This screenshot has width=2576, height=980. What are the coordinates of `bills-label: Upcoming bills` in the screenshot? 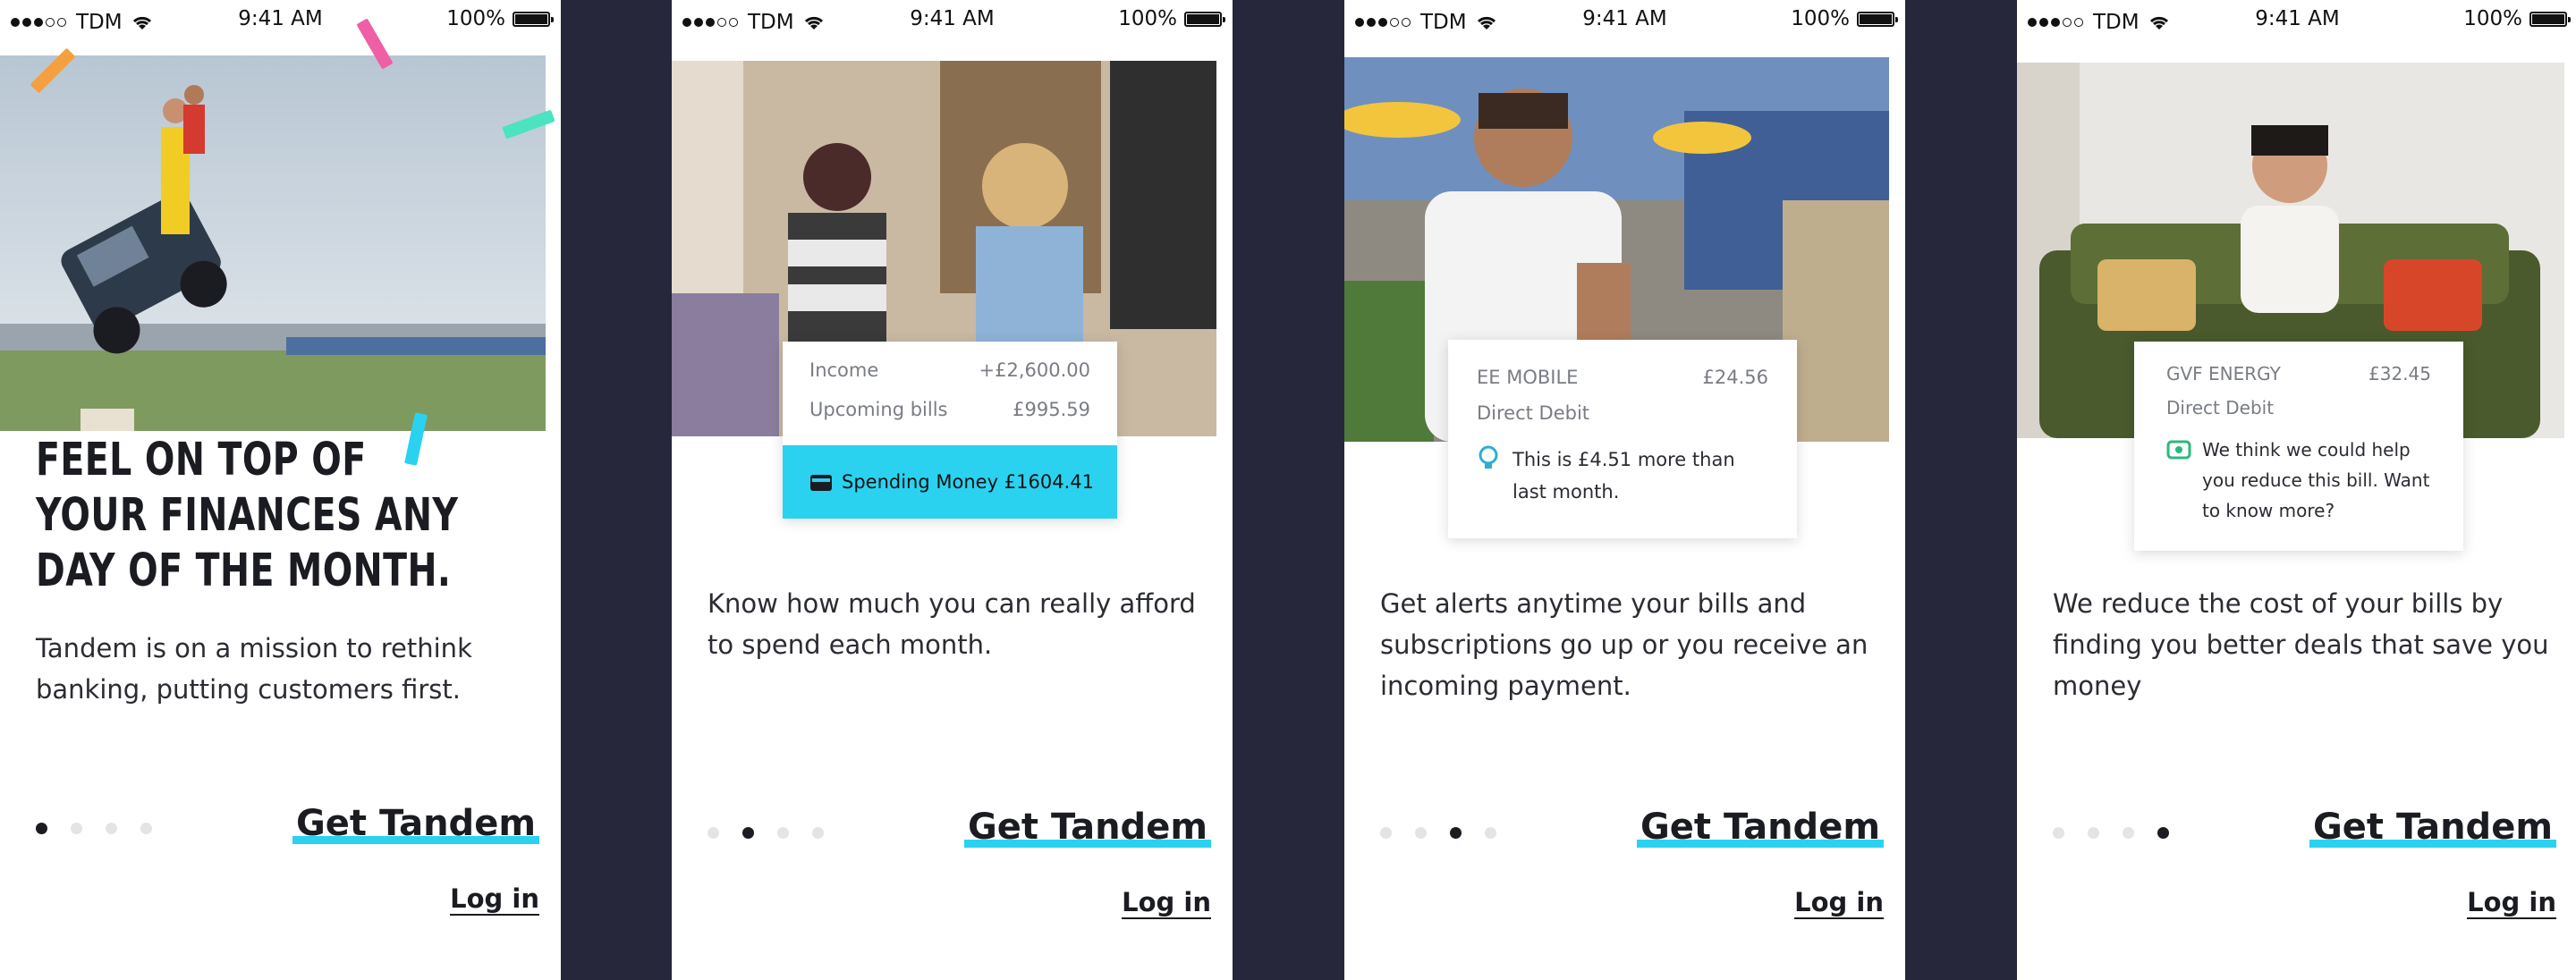 It's located at (878, 409).